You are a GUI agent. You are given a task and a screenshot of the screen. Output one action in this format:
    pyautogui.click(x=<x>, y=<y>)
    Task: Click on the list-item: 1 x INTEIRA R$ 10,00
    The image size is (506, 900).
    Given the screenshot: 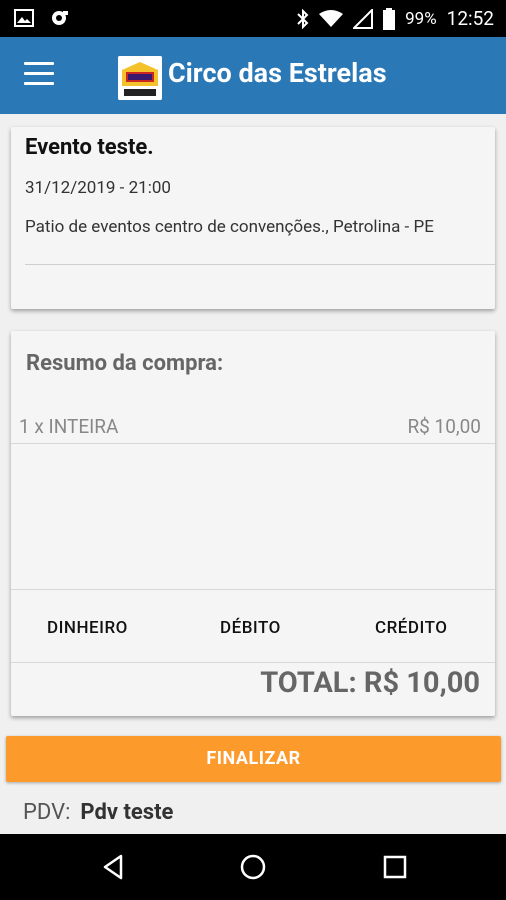 What is the action you would take?
    pyautogui.click(x=253, y=429)
    